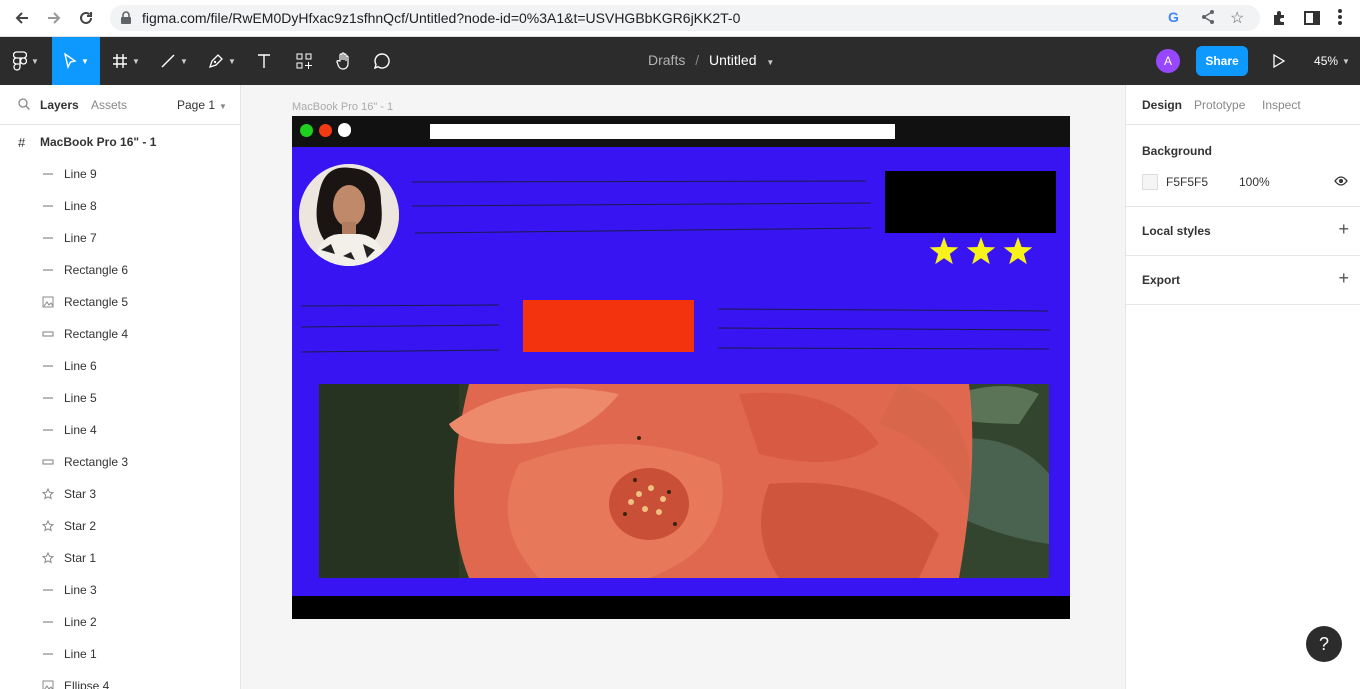  Describe the element at coordinates (54, 18) in the screenshot. I see `forward-icon` at that location.